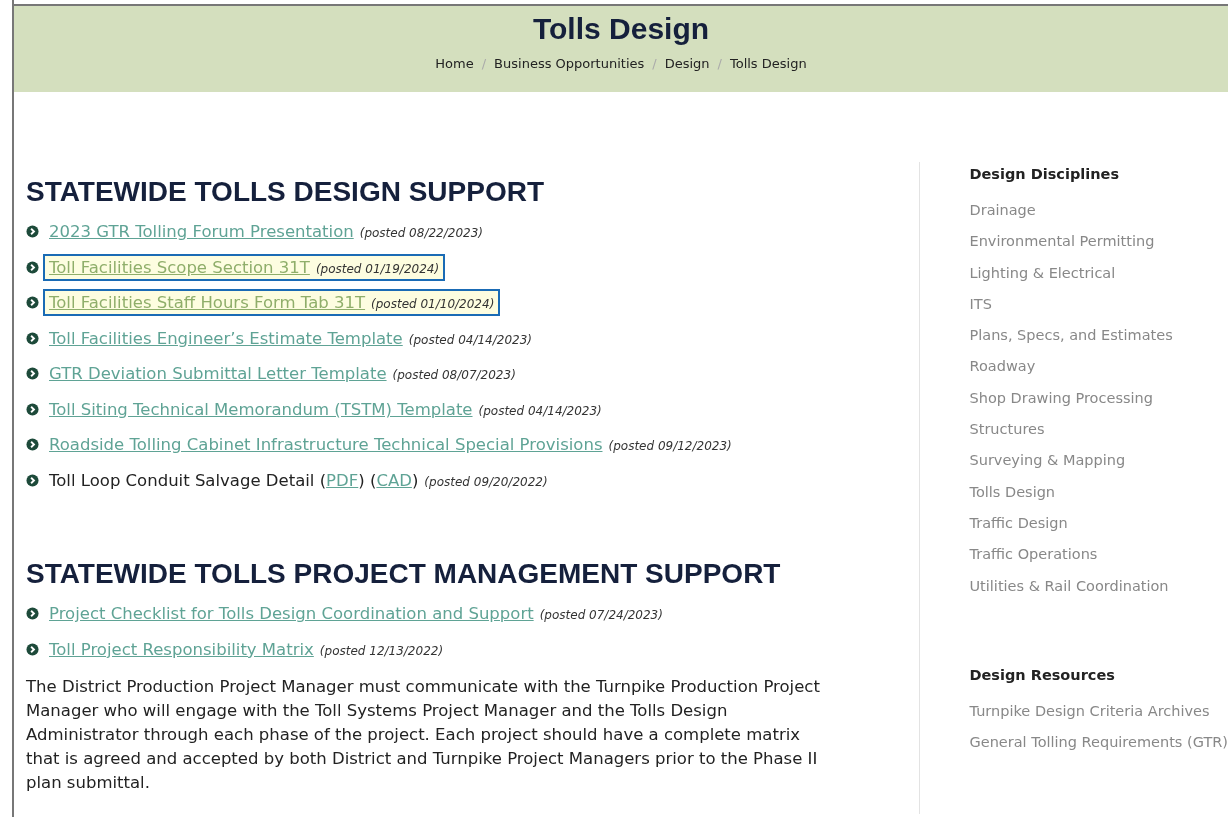 The height and width of the screenshot is (817, 1228). Describe the element at coordinates (188, 480) in the screenshot. I see `entry-text: Toll Loop Conduit Salvage Detail (` at that location.